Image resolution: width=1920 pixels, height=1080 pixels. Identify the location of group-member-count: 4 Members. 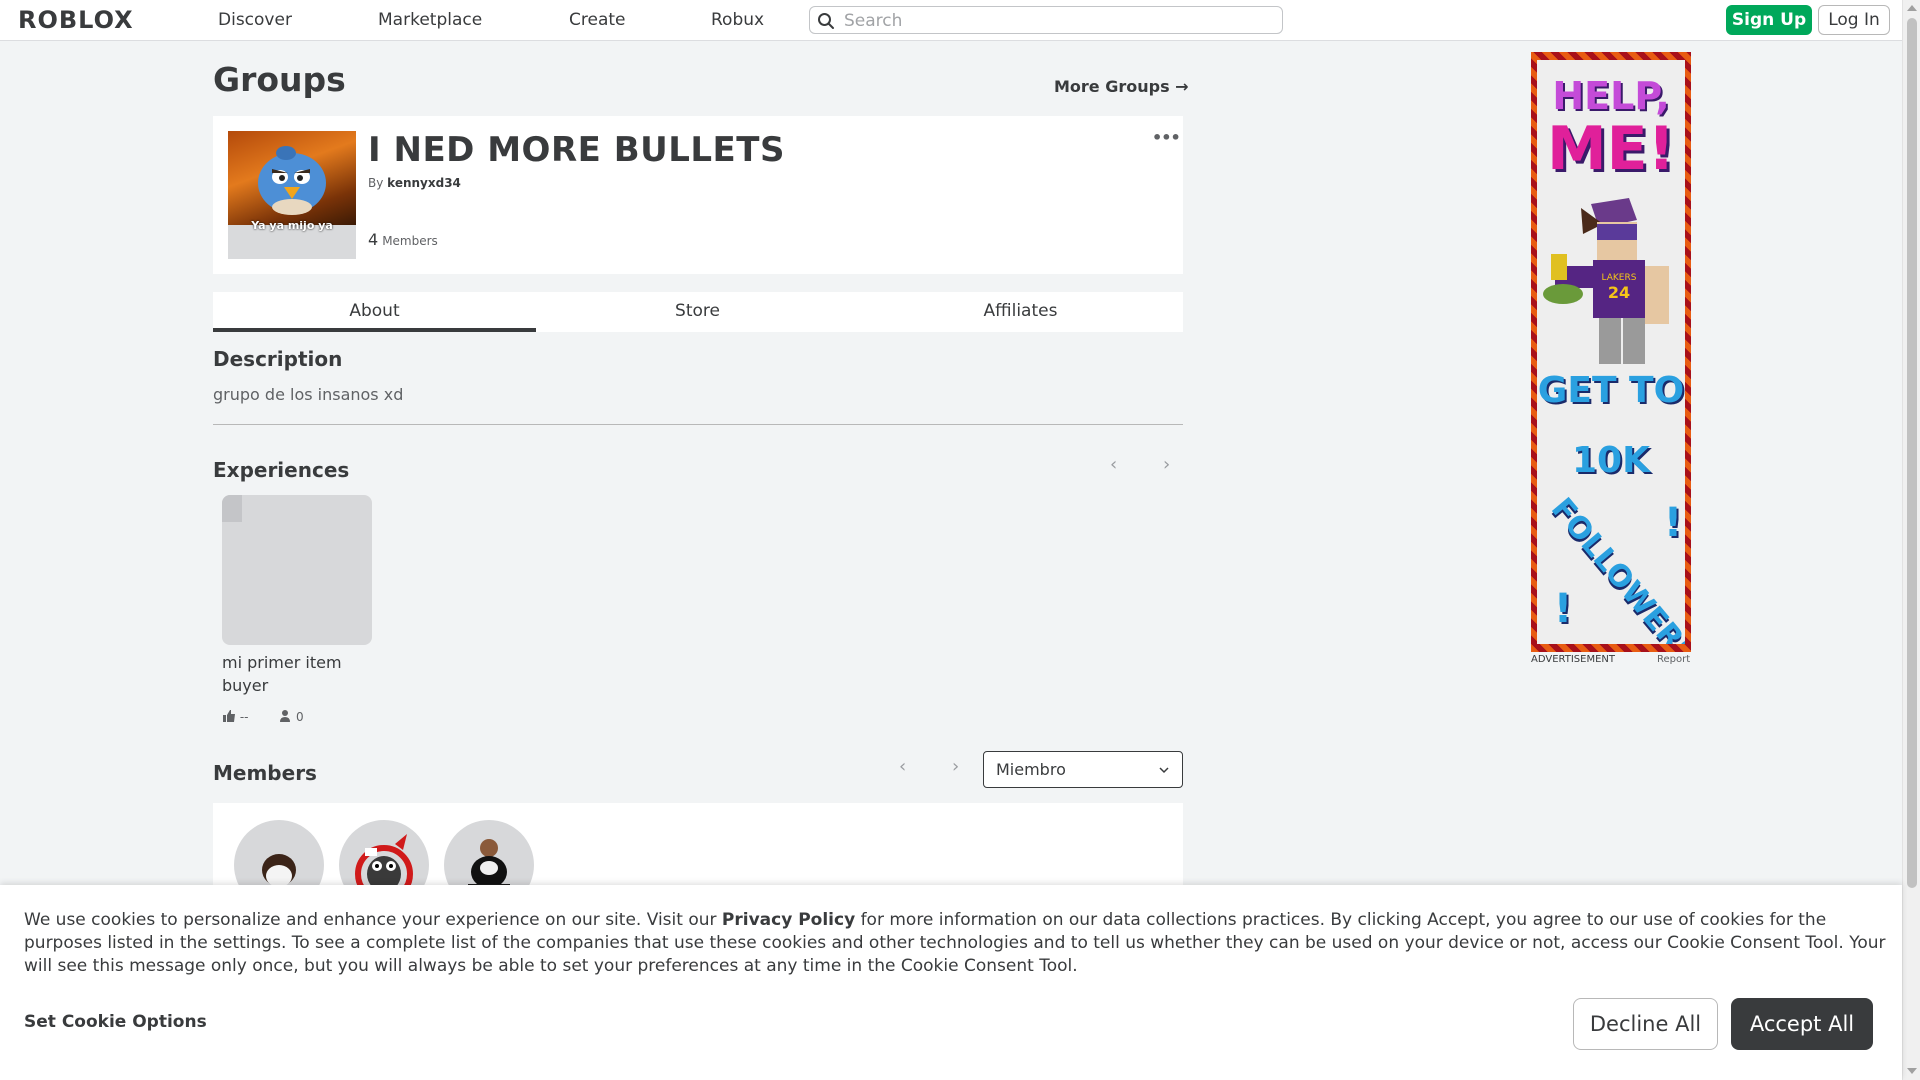
(403, 239).